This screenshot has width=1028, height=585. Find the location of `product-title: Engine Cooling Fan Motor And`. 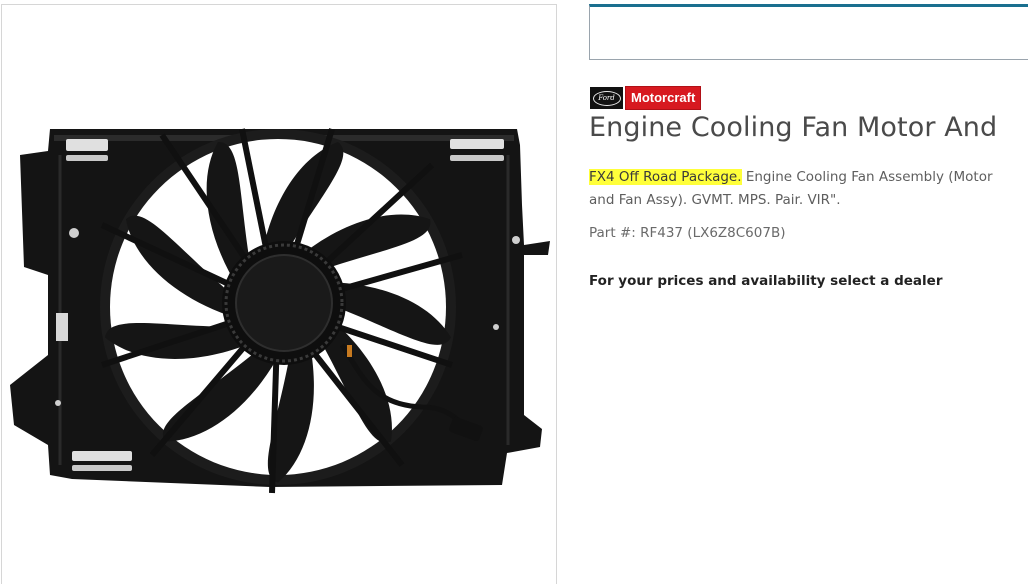

product-title: Engine Cooling Fan Motor And is located at coordinates (793, 127).